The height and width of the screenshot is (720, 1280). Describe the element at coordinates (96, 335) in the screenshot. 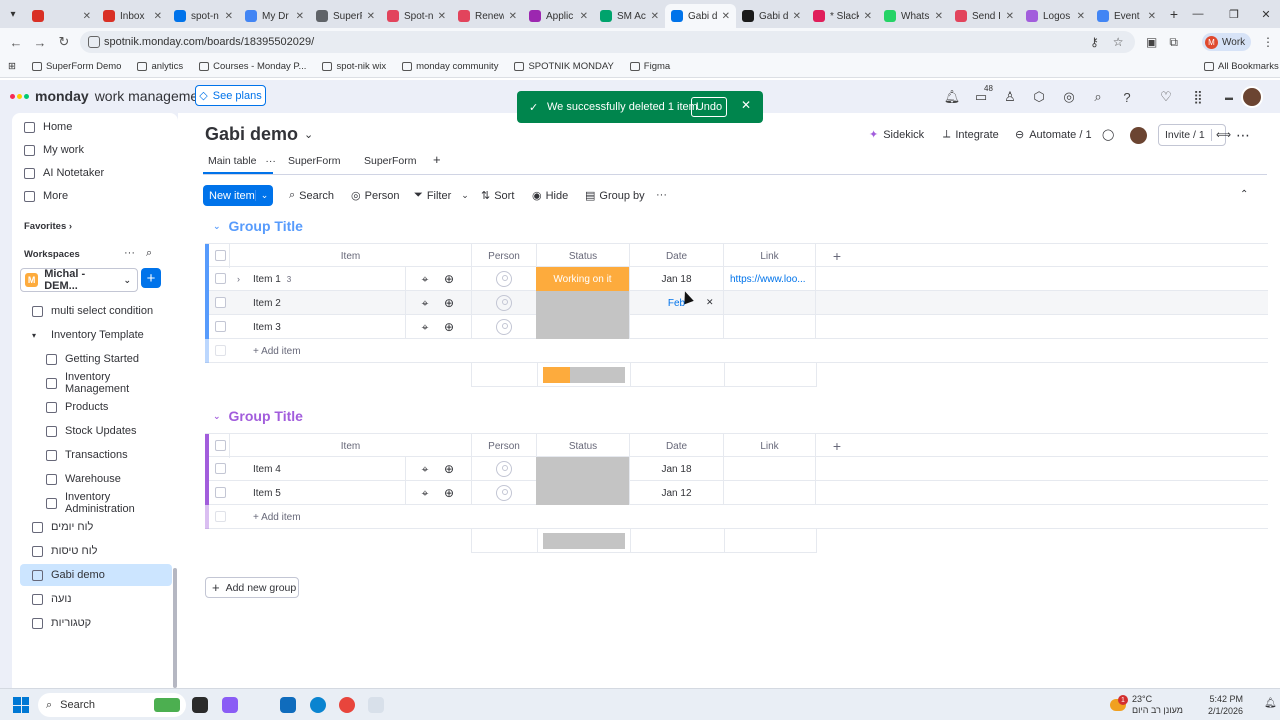

I see `sidebar-board-item: ▾ Inventory Template` at that location.